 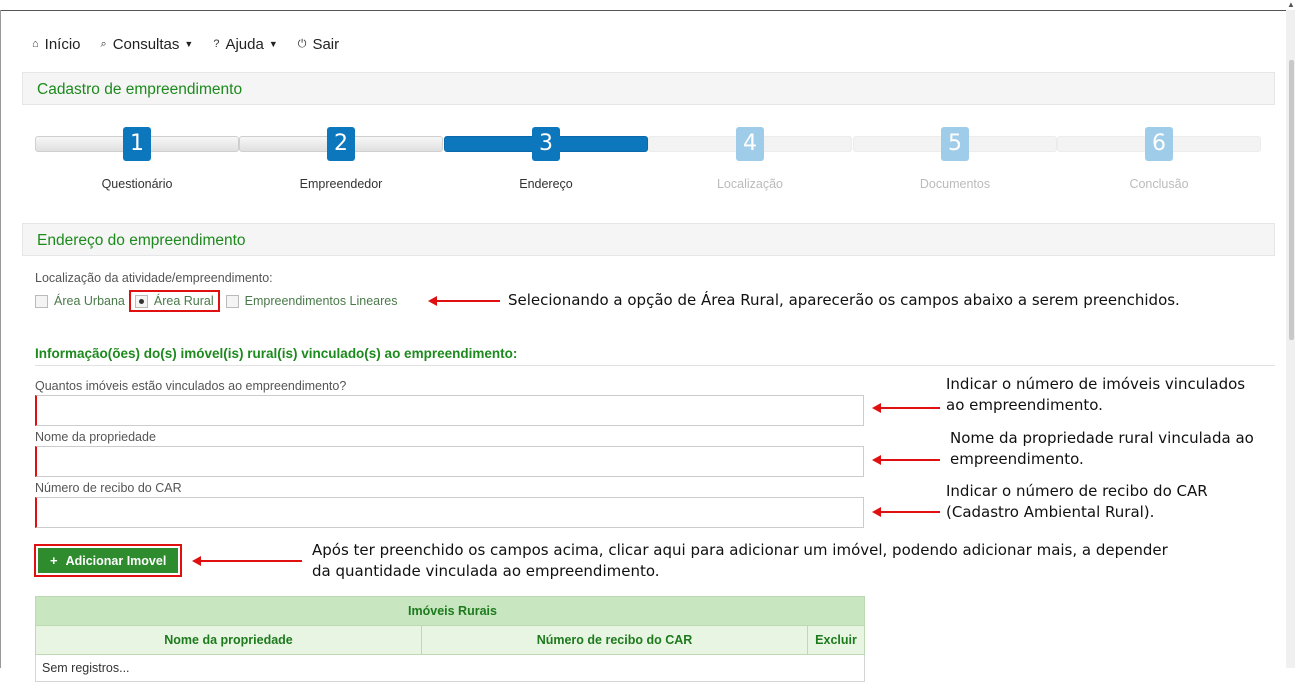 I want to click on section-title: Endereço do empreendimento, so click(x=648, y=239).